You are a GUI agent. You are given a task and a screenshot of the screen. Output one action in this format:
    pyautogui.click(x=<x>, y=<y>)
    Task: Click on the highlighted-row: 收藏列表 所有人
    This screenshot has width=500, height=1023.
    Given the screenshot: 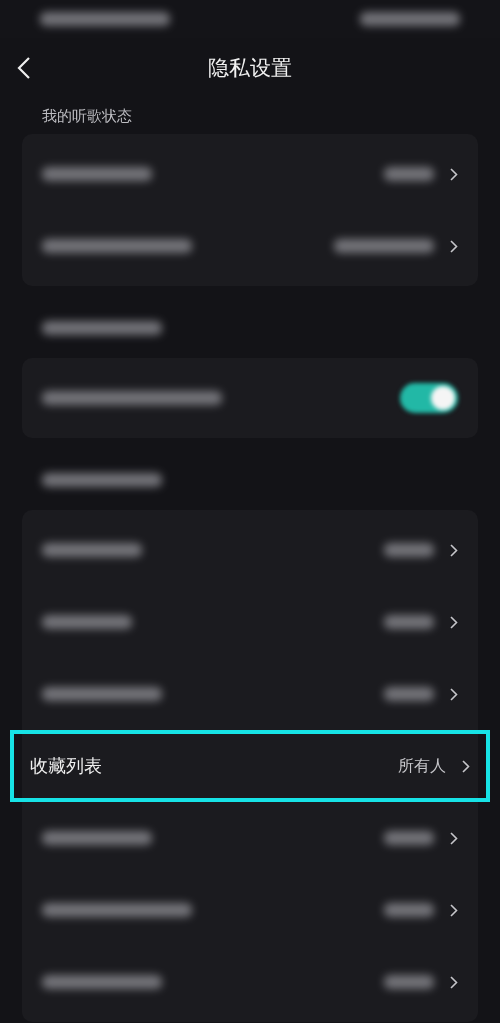 What is the action you would take?
    pyautogui.click(x=250, y=766)
    